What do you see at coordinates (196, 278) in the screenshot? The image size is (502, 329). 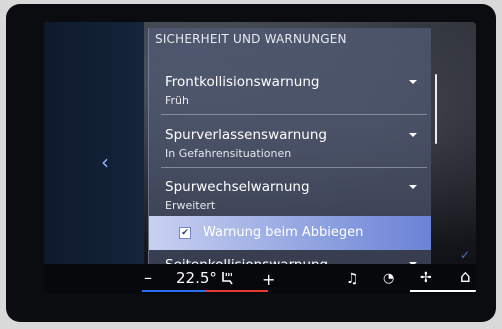 I see `temperature-display: 22.5°` at bounding box center [196, 278].